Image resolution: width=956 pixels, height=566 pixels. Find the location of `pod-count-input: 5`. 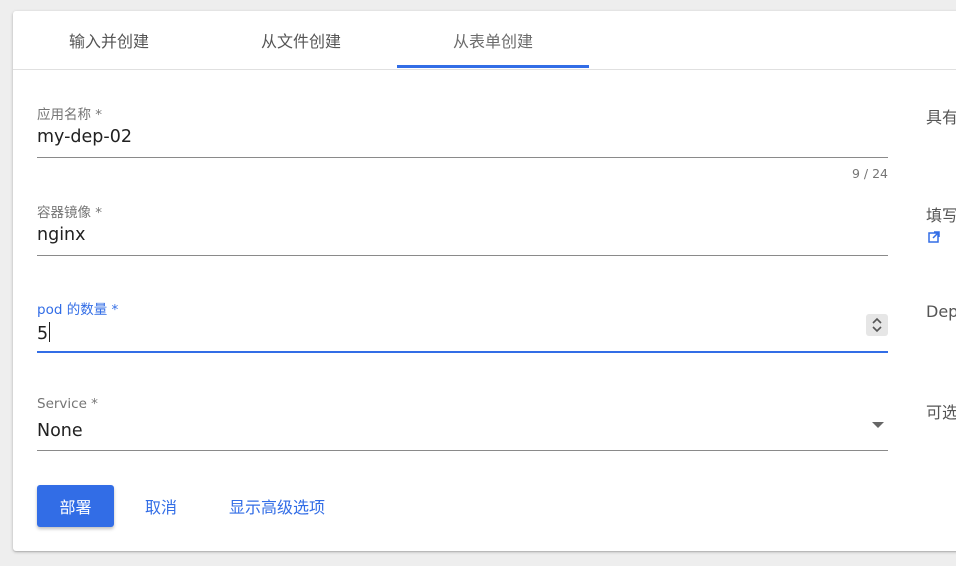

pod-count-input: 5 is located at coordinates (44, 333).